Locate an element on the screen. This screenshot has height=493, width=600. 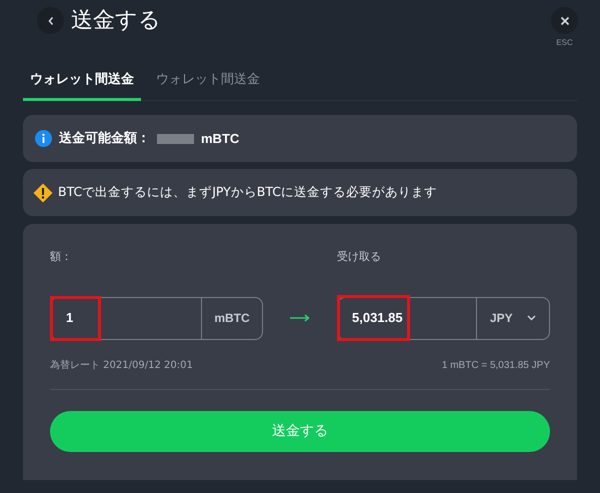
currency-dropdown: JPY is located at coordinates (512, 318).